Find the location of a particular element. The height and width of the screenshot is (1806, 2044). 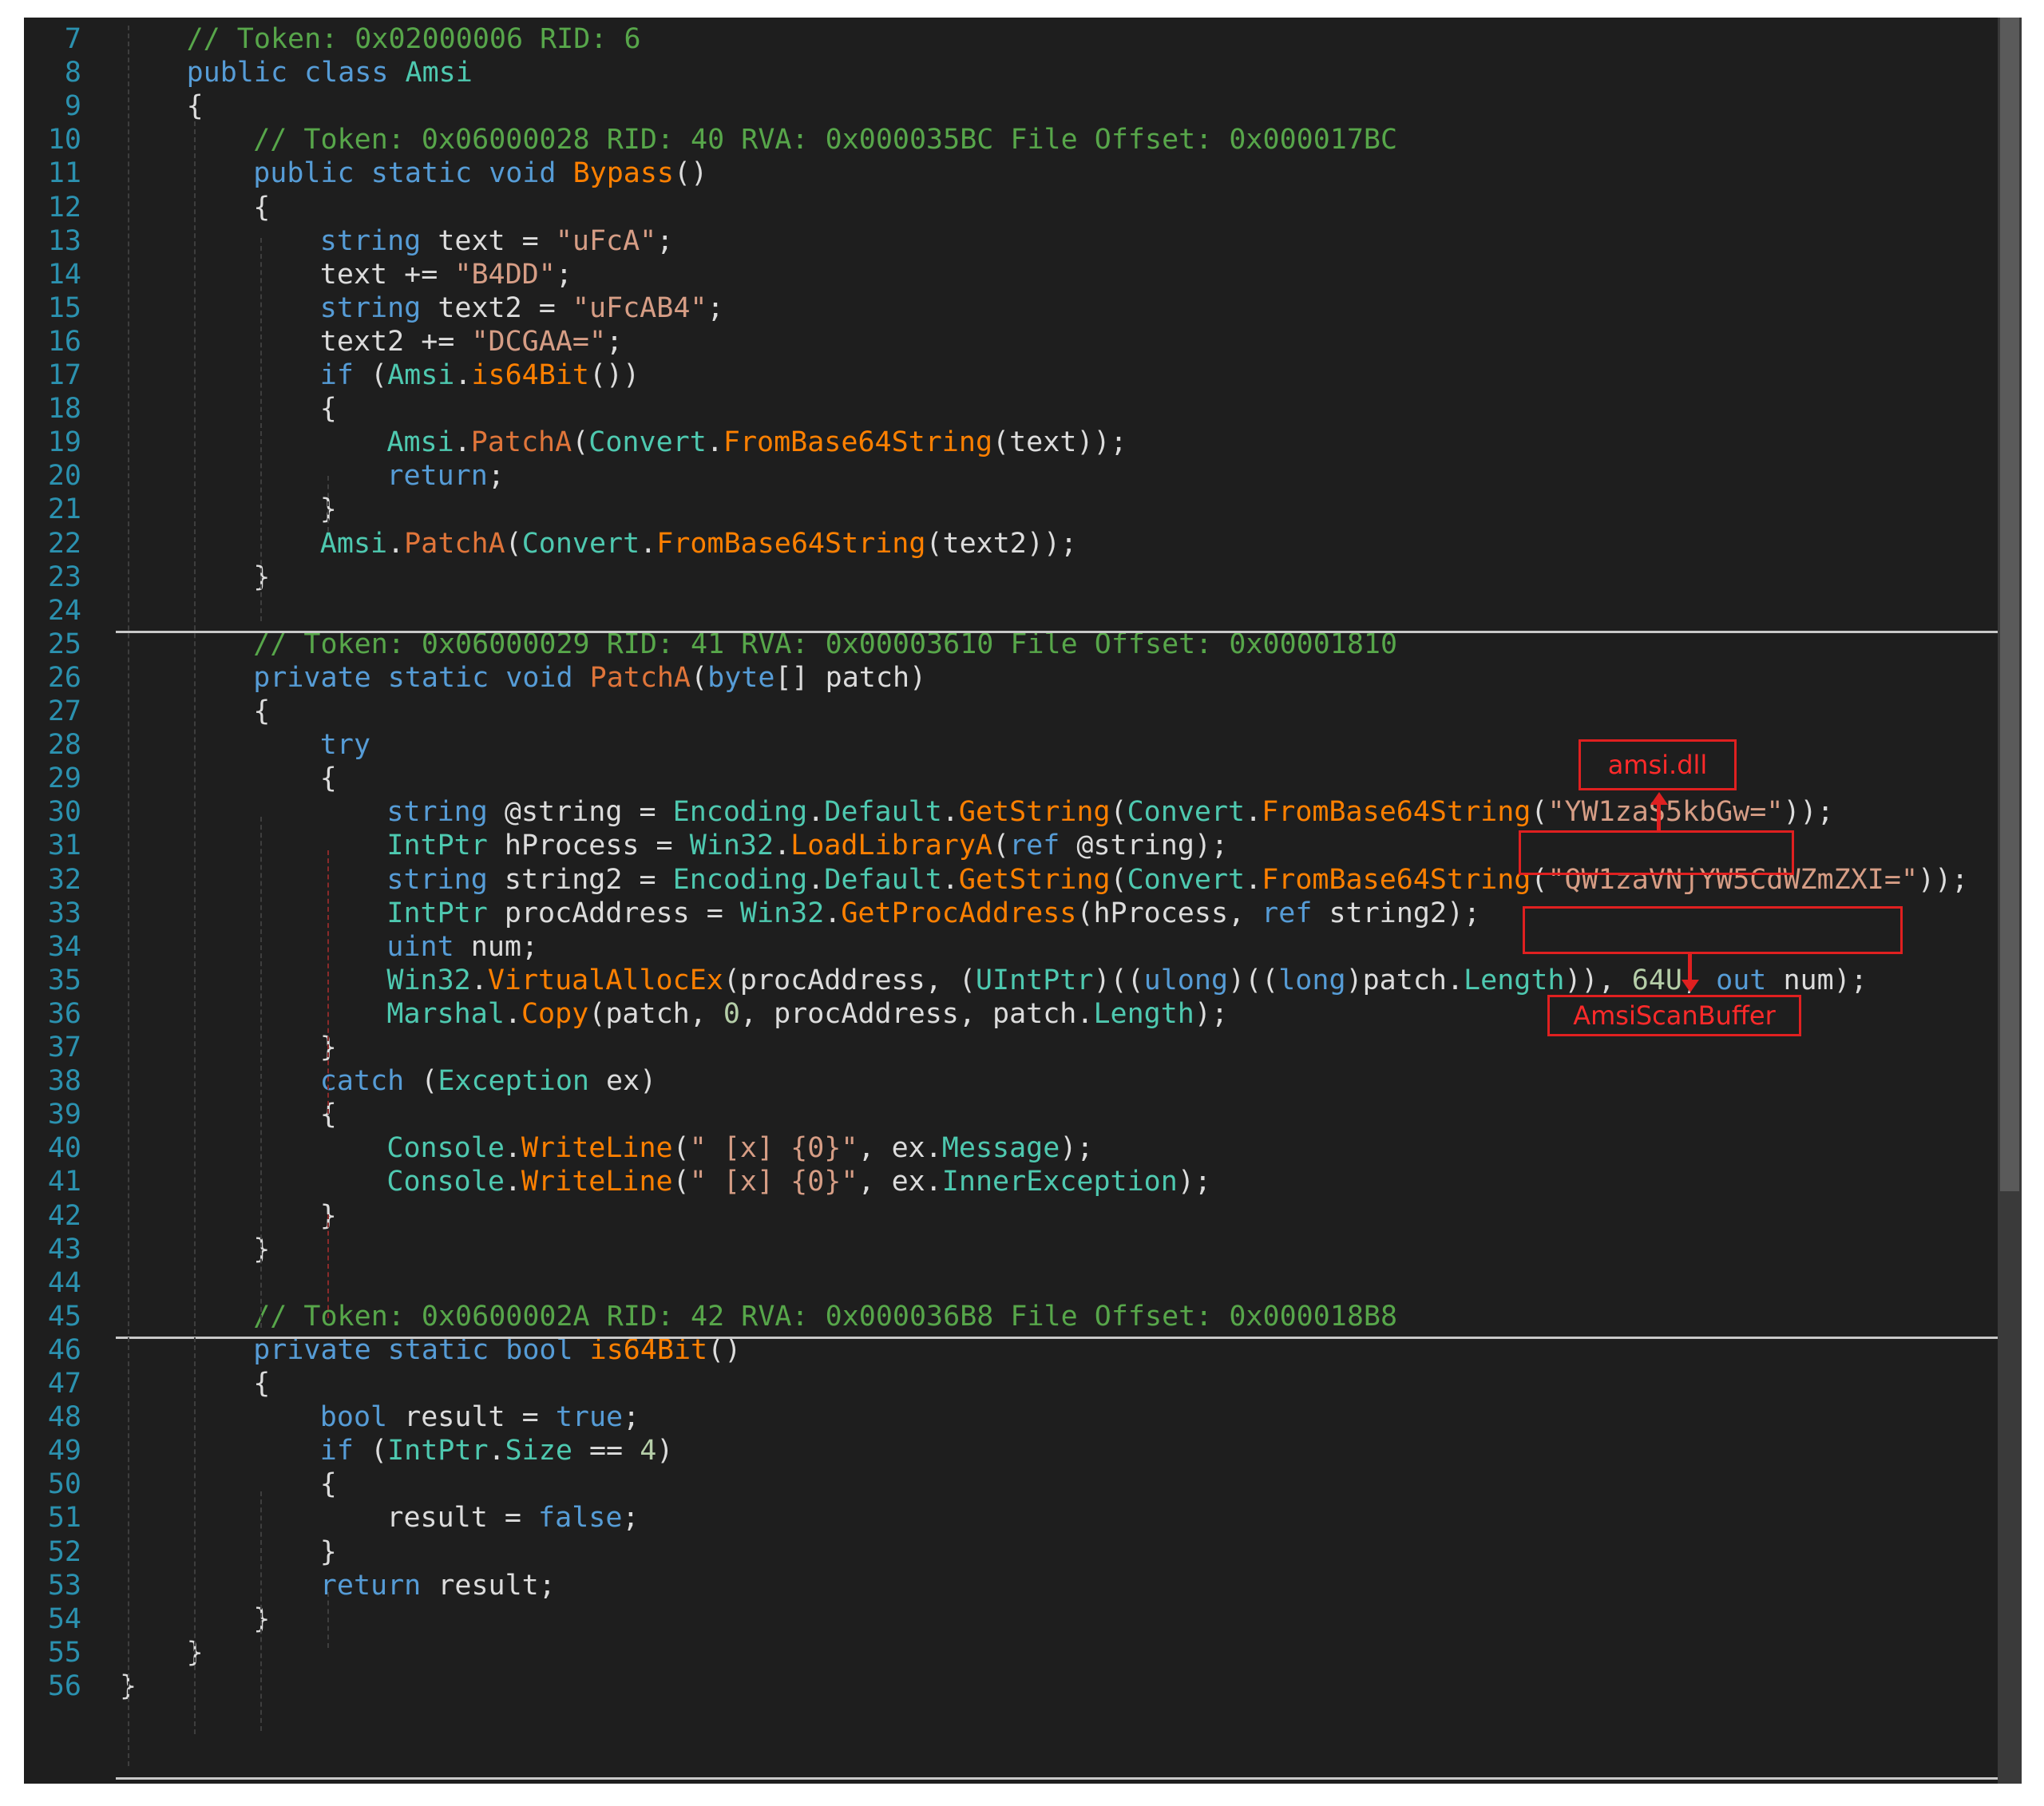

line-number: 8 is located at coordinates (72, 73).